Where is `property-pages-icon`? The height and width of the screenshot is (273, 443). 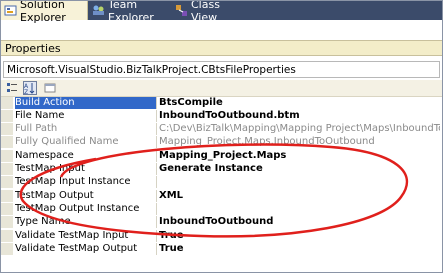
property-pages-icon is located at coordinates (50, 88).